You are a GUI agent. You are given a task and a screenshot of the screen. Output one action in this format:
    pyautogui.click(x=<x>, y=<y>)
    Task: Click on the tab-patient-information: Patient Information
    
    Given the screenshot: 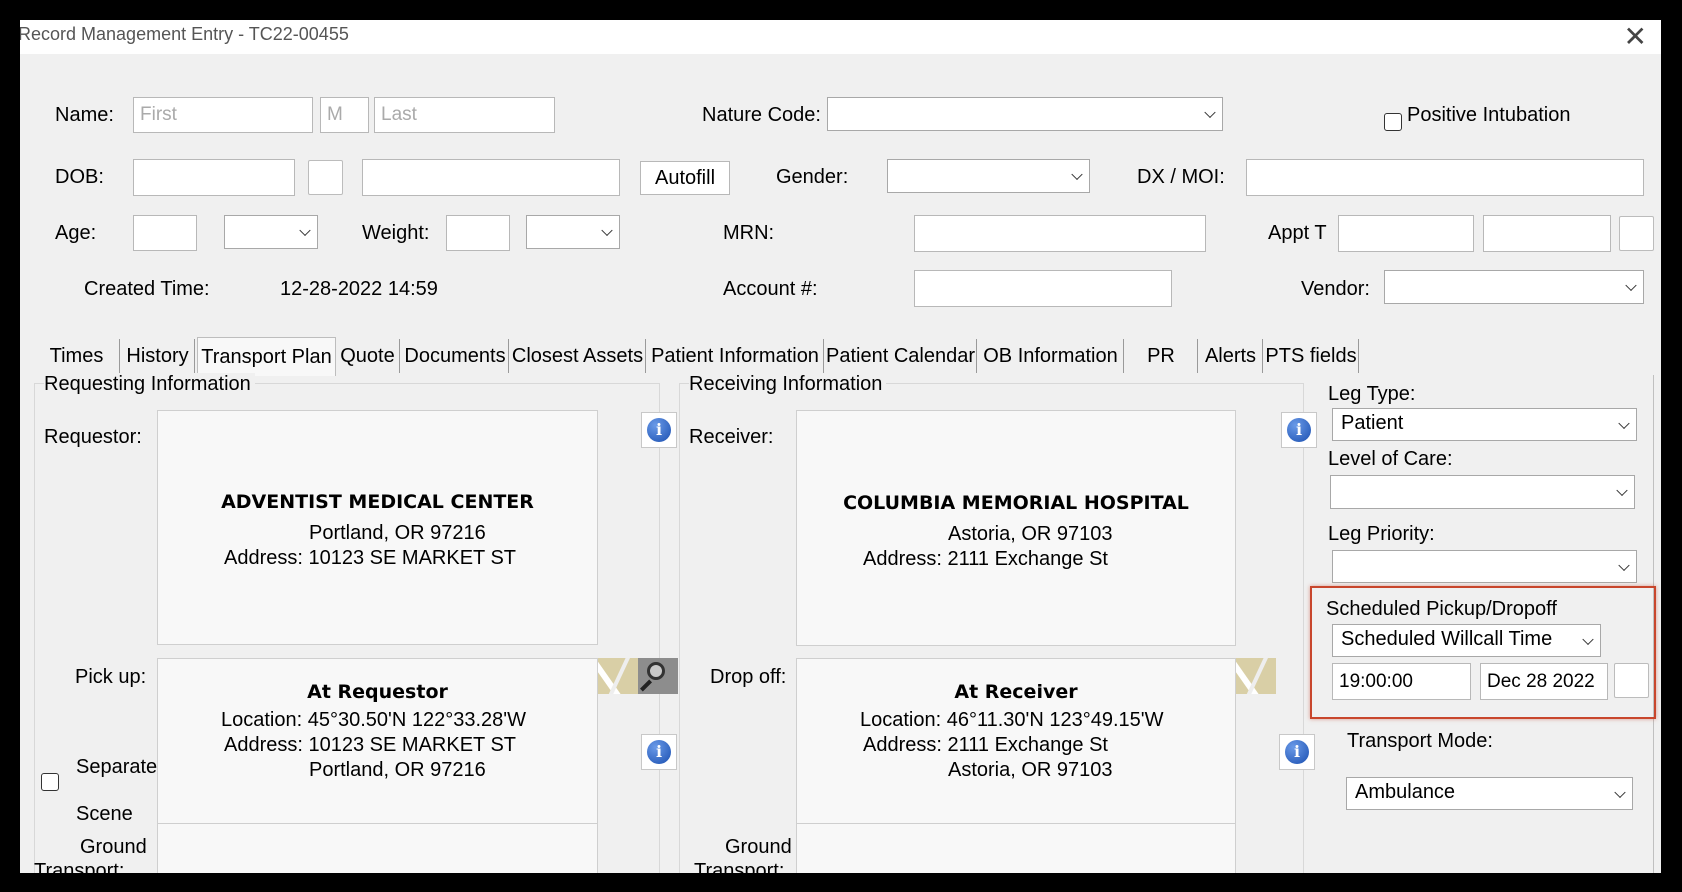 What is the action you would take?
    pyautogui.click(x=735, y=356)
    